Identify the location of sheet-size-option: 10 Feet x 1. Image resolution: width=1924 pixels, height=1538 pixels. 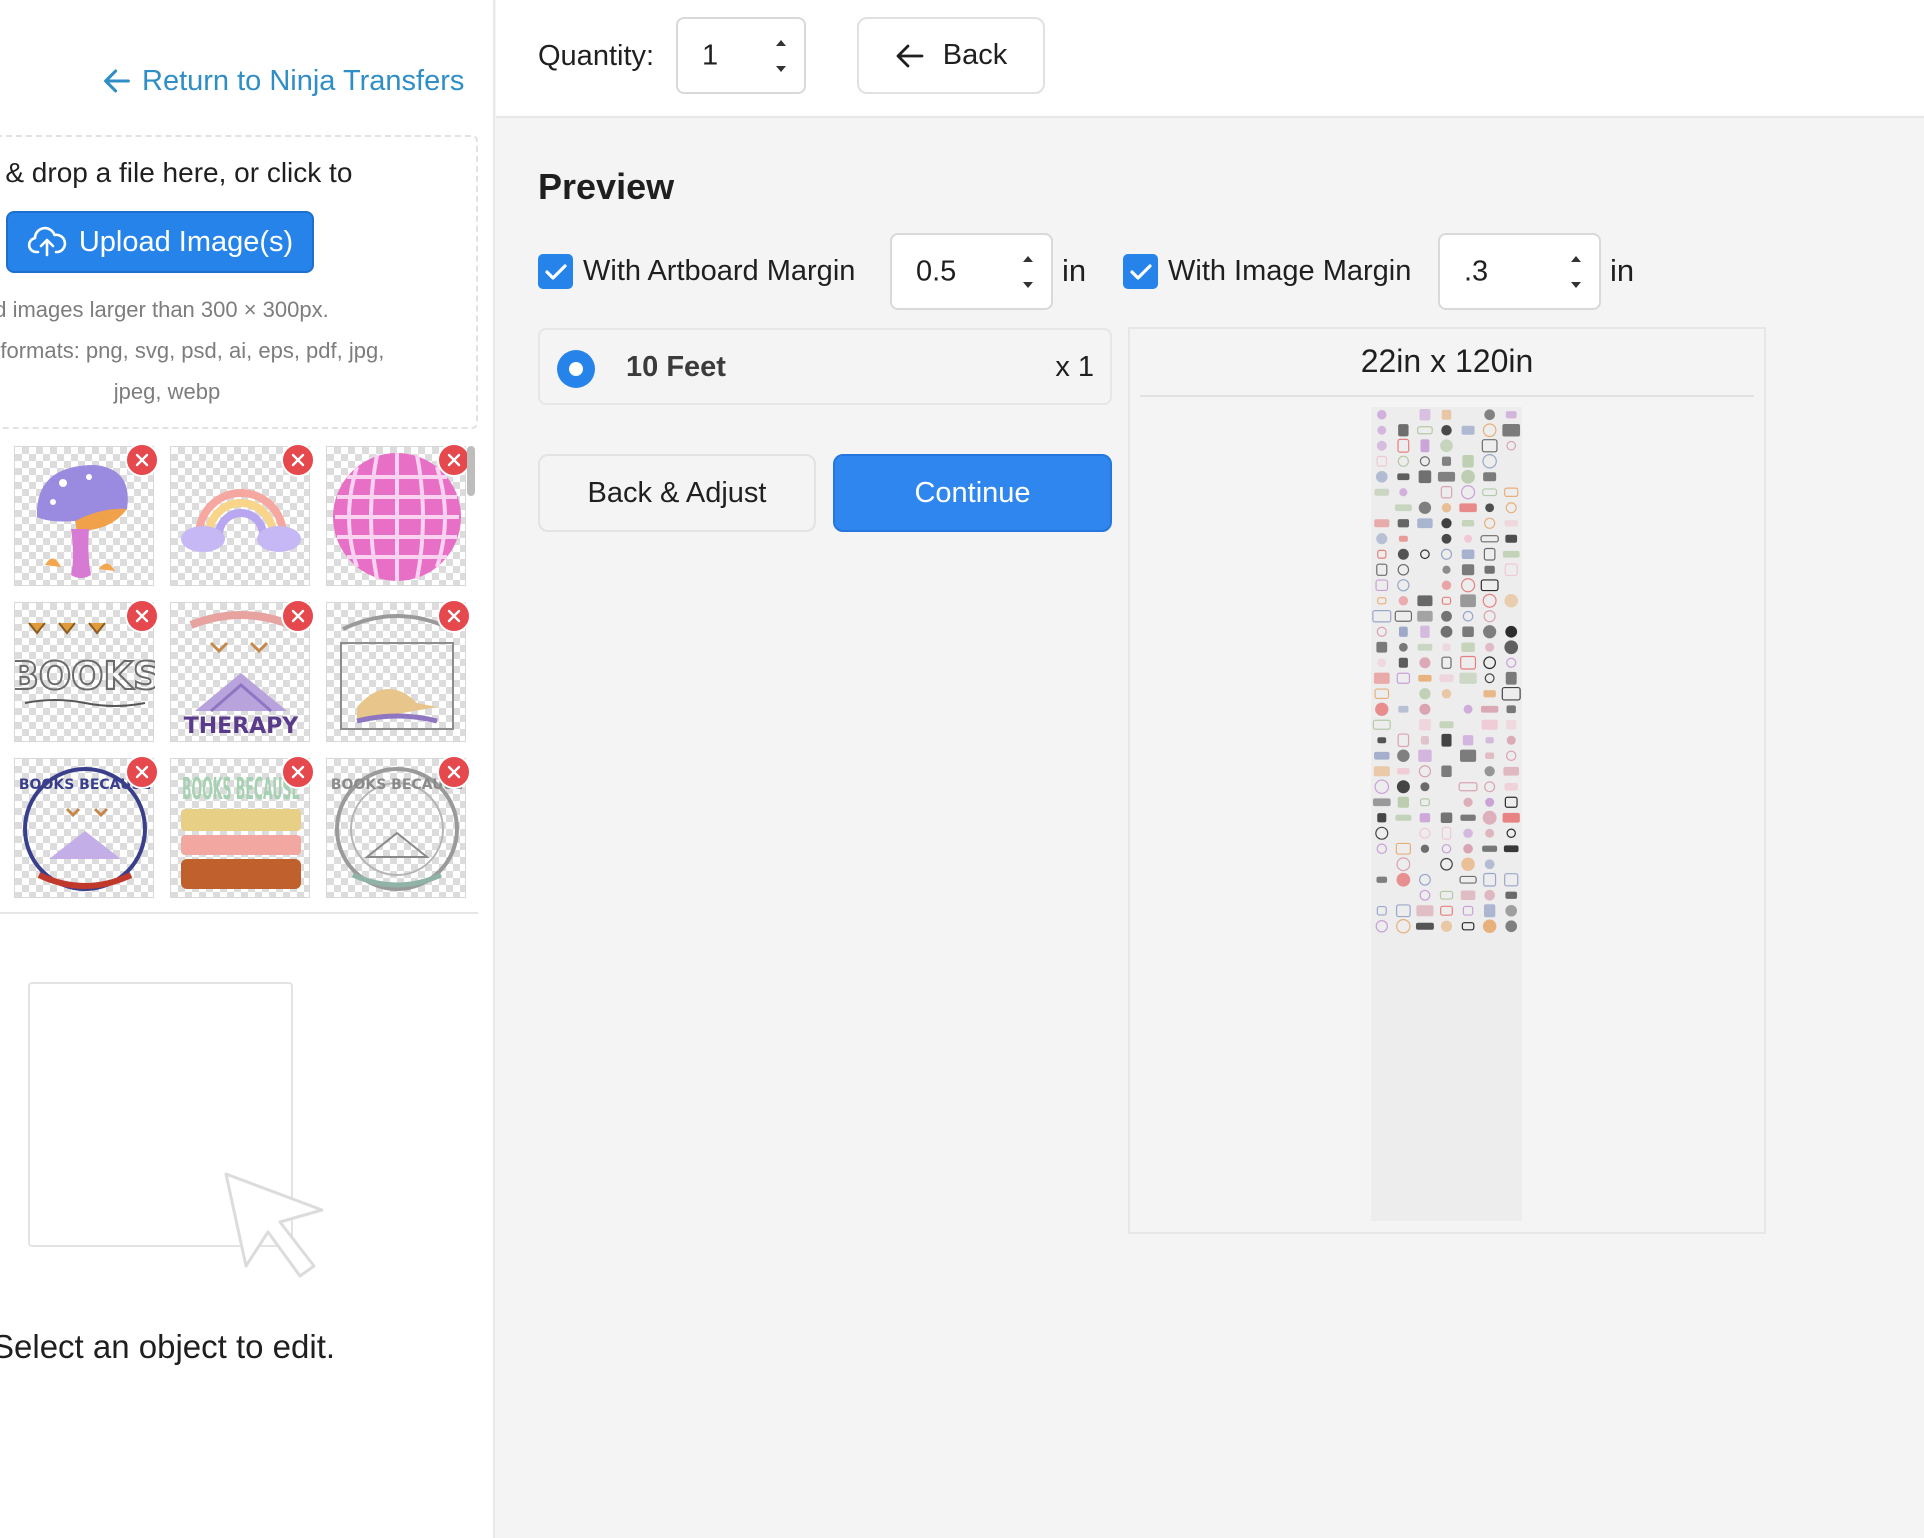
(825, 366).